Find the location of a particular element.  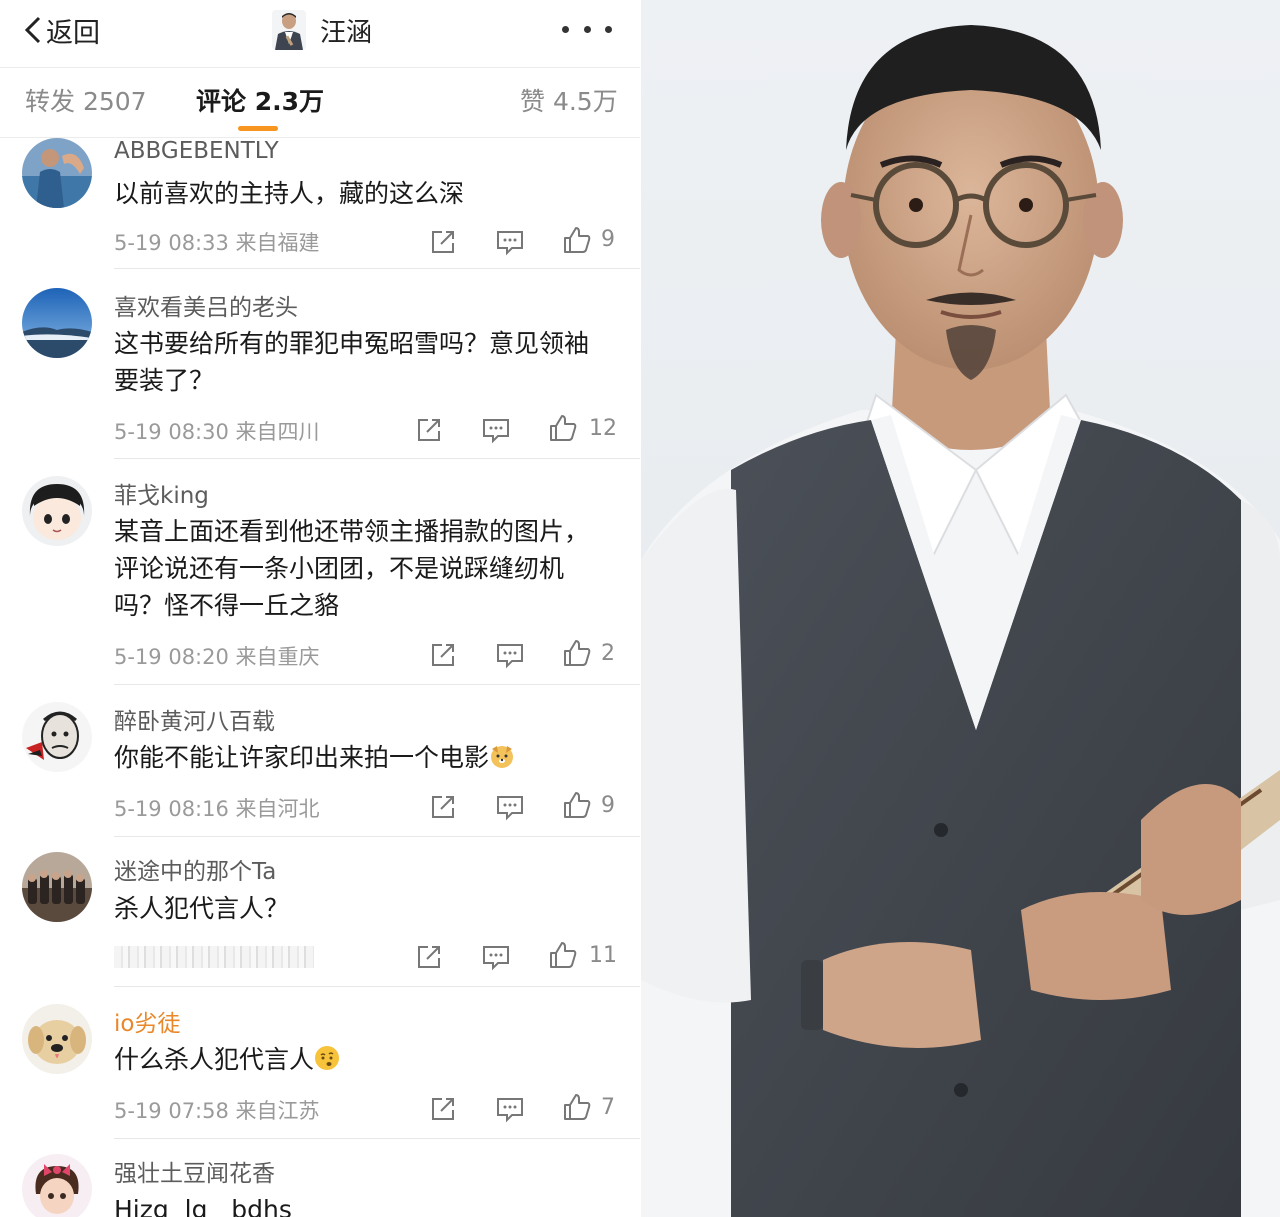

comment-meta: 5-19 07:58 来自江苏 is located at coordinates (217, 1111).